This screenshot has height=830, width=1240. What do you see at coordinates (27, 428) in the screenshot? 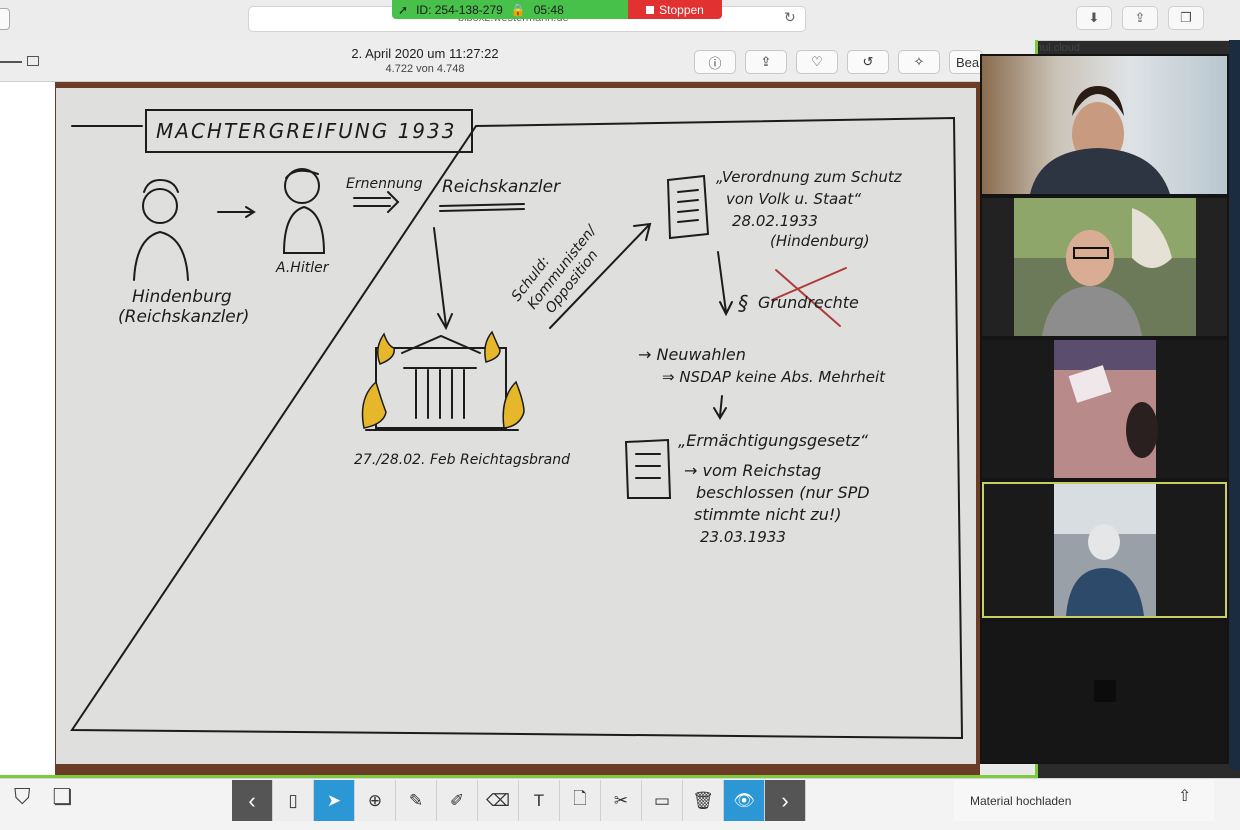
I see `sidebar-panel` at bounding box center [27, 428].